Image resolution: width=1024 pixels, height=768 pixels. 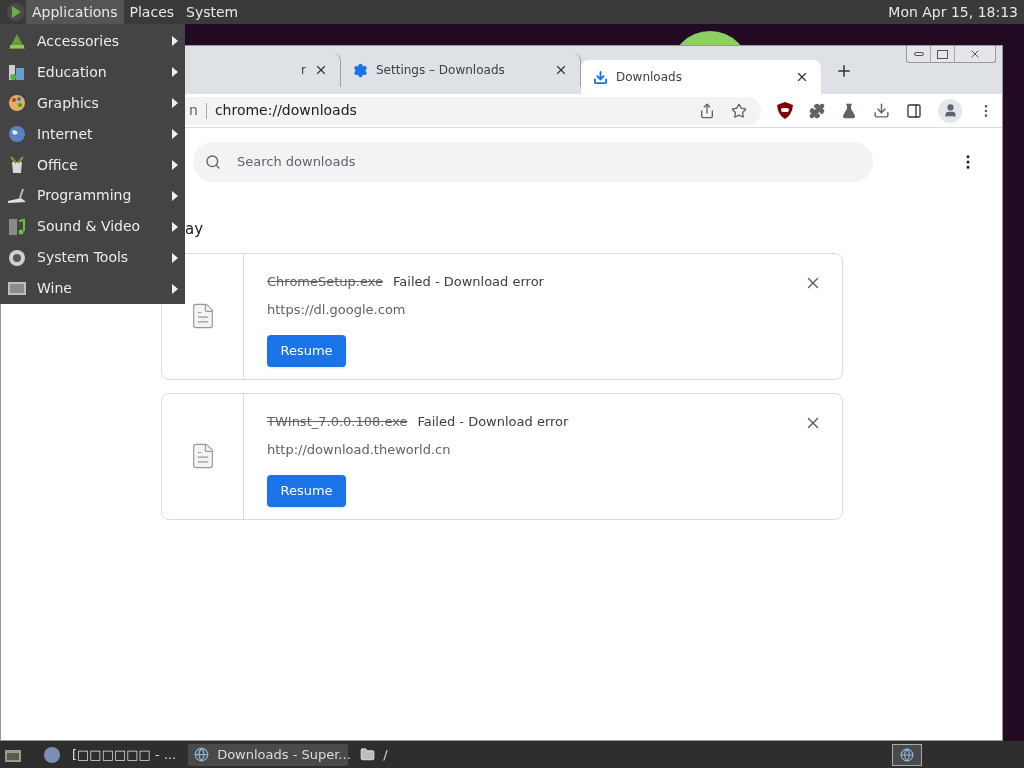 What do you see at coordinates (336, 309) in the screenshot?
I see `source-link: https://dl.google.com` at bounding box center [336, 309].